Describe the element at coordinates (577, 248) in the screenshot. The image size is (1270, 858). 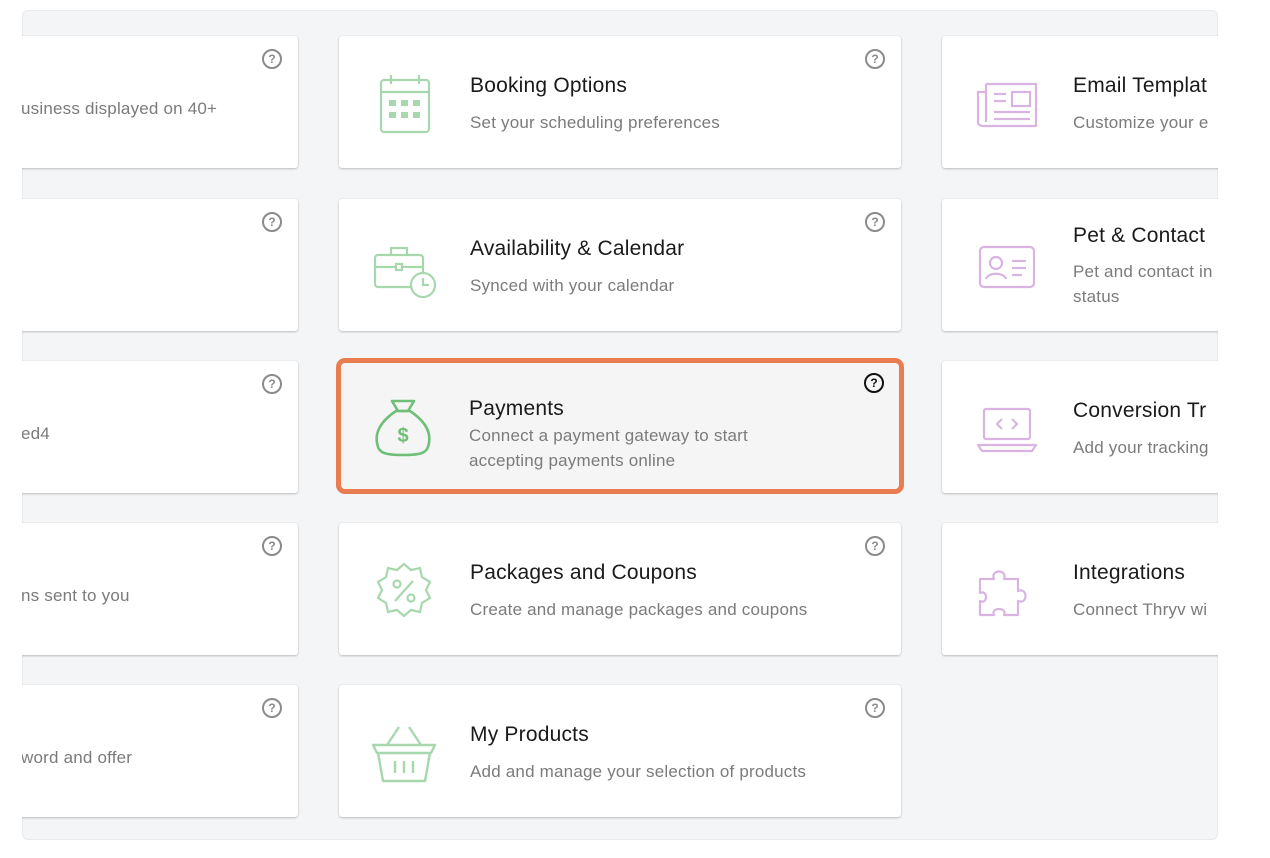
I see `card-title: Availability & Calendar` at that location.